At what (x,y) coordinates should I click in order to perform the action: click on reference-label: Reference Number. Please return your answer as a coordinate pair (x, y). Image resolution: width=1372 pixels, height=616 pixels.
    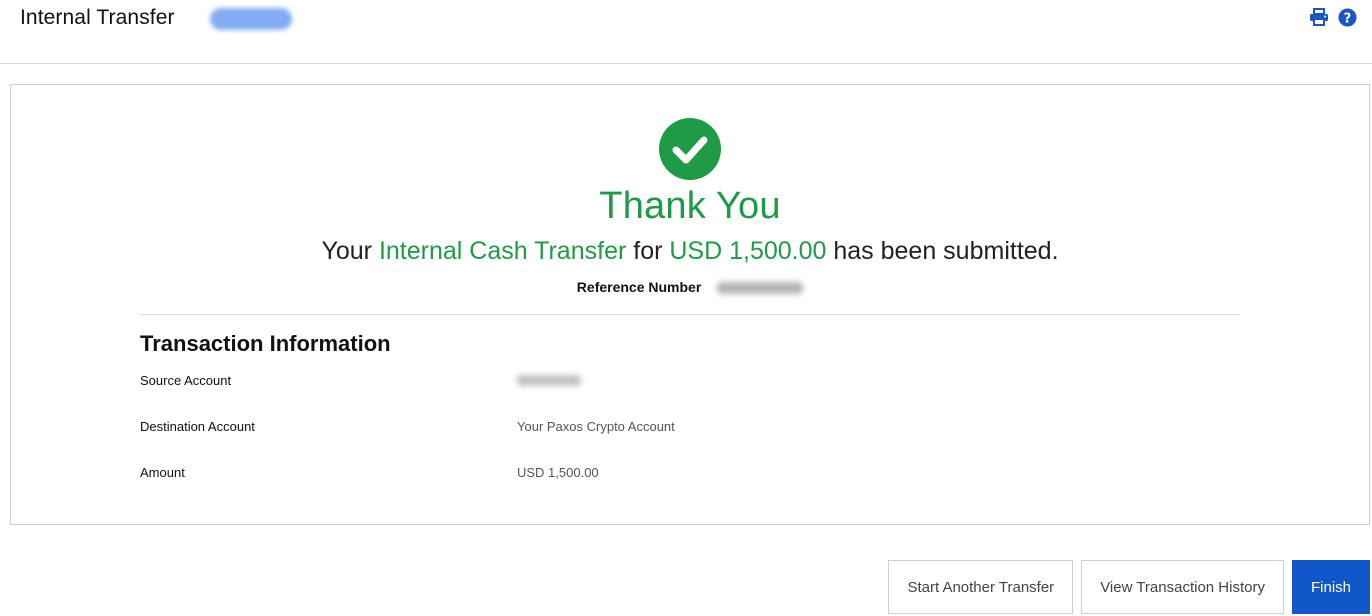
    Looking at the image, I should click on (639, 287).